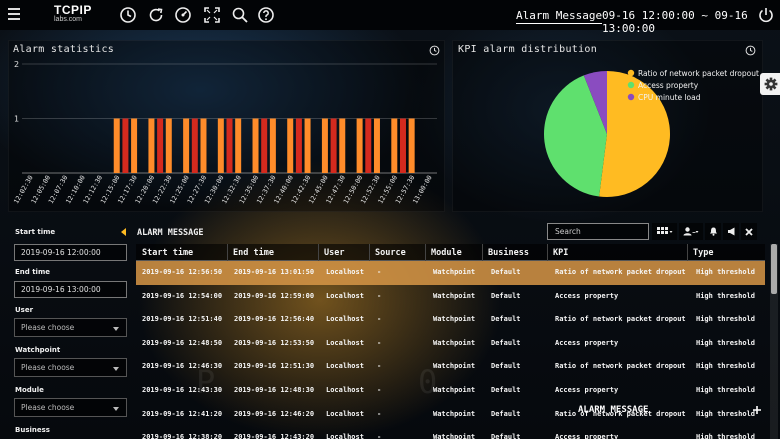  I want to click on logo: TCPIP labs.com, so click(73, 13).